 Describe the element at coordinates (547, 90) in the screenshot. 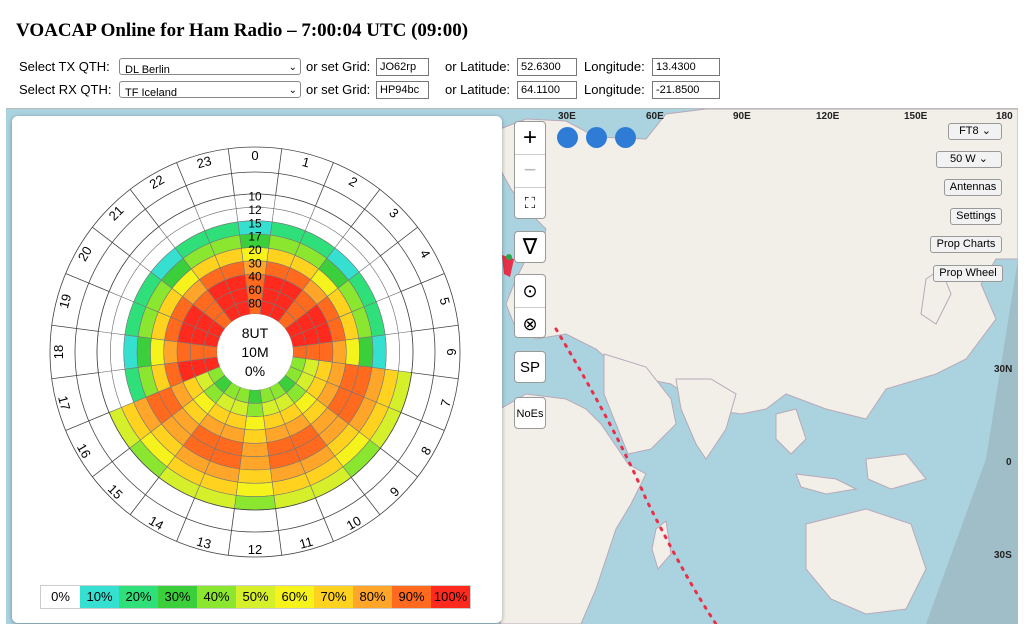

I see `rx-latitude-field: 64.1100` at that location.